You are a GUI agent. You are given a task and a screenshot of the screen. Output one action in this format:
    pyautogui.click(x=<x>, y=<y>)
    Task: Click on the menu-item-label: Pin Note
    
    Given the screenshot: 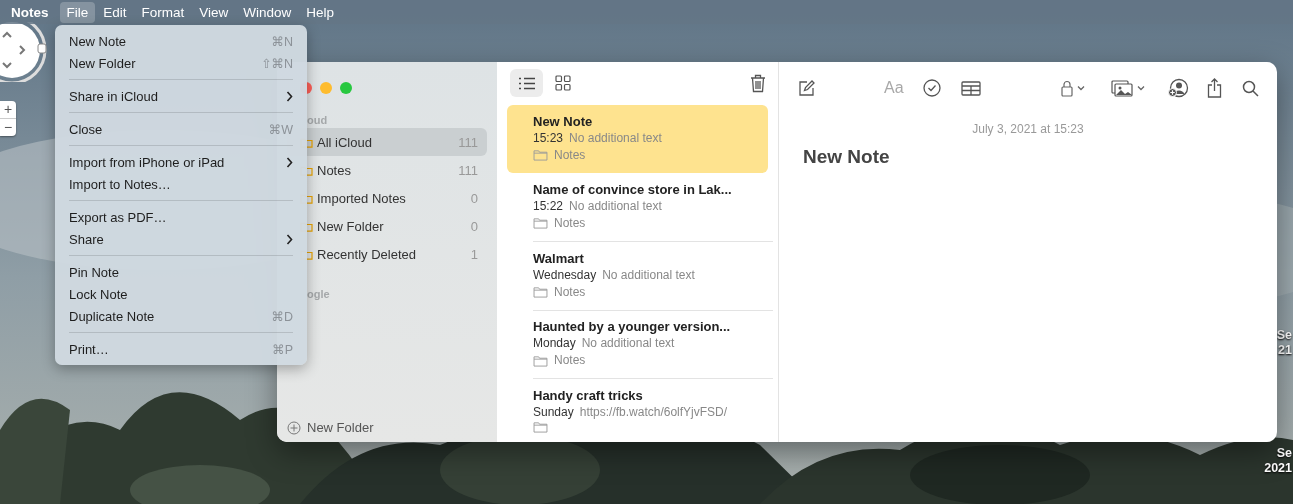 What is the action you would take?
    pyautogui.click(x=94, y=272)
    